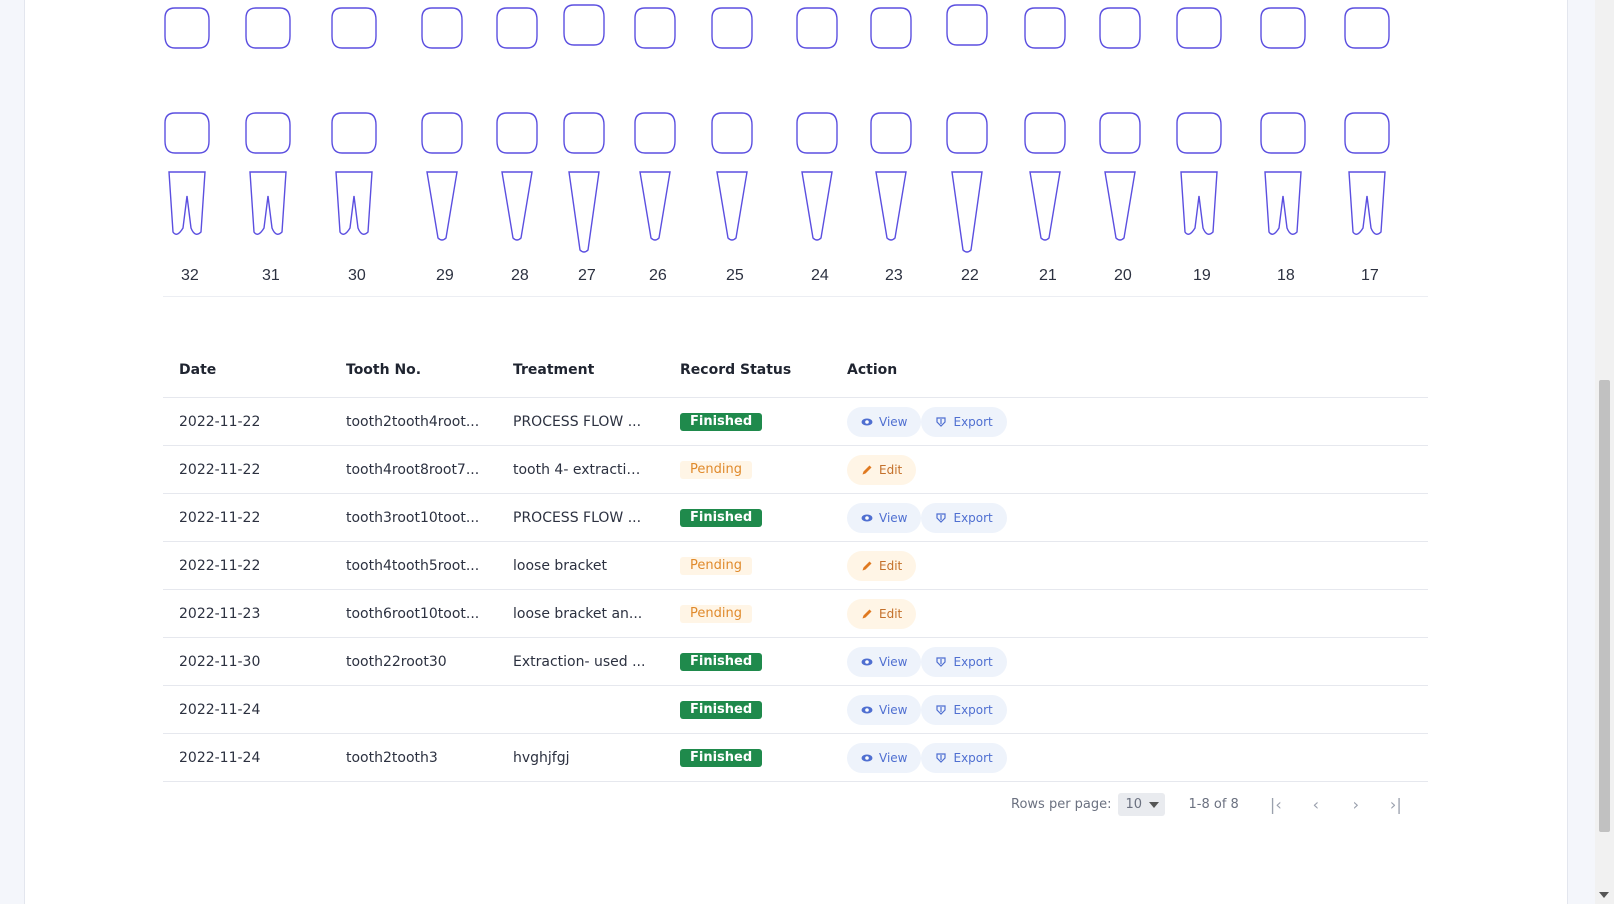 Image resolution: width=1614 pixels, height=904 pixels. What do you see at coordinates (1276, 804) in the screenshot?
I see `first-page-icon: |‹` at bounding box center [1276, 804].